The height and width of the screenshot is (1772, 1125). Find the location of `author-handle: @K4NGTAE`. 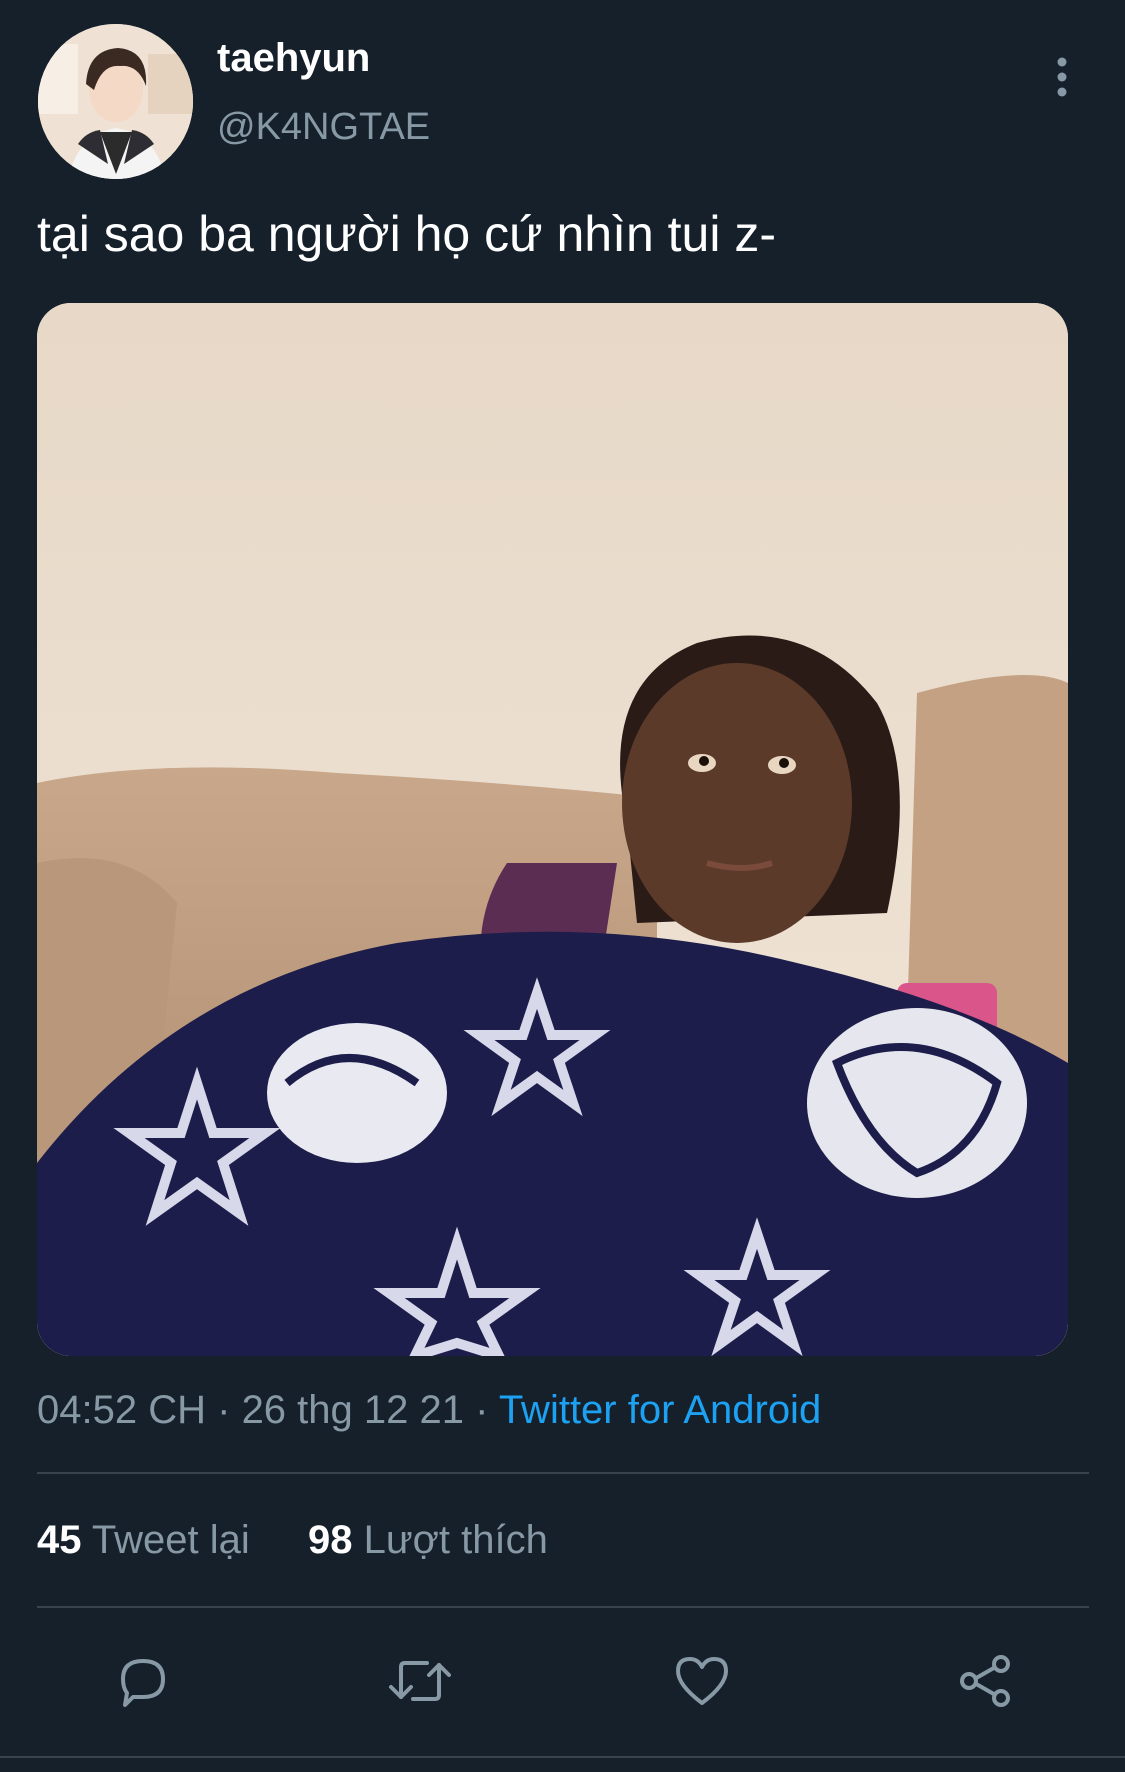

author-handle: @K4NGTAE is located at coordinates (323, 127).